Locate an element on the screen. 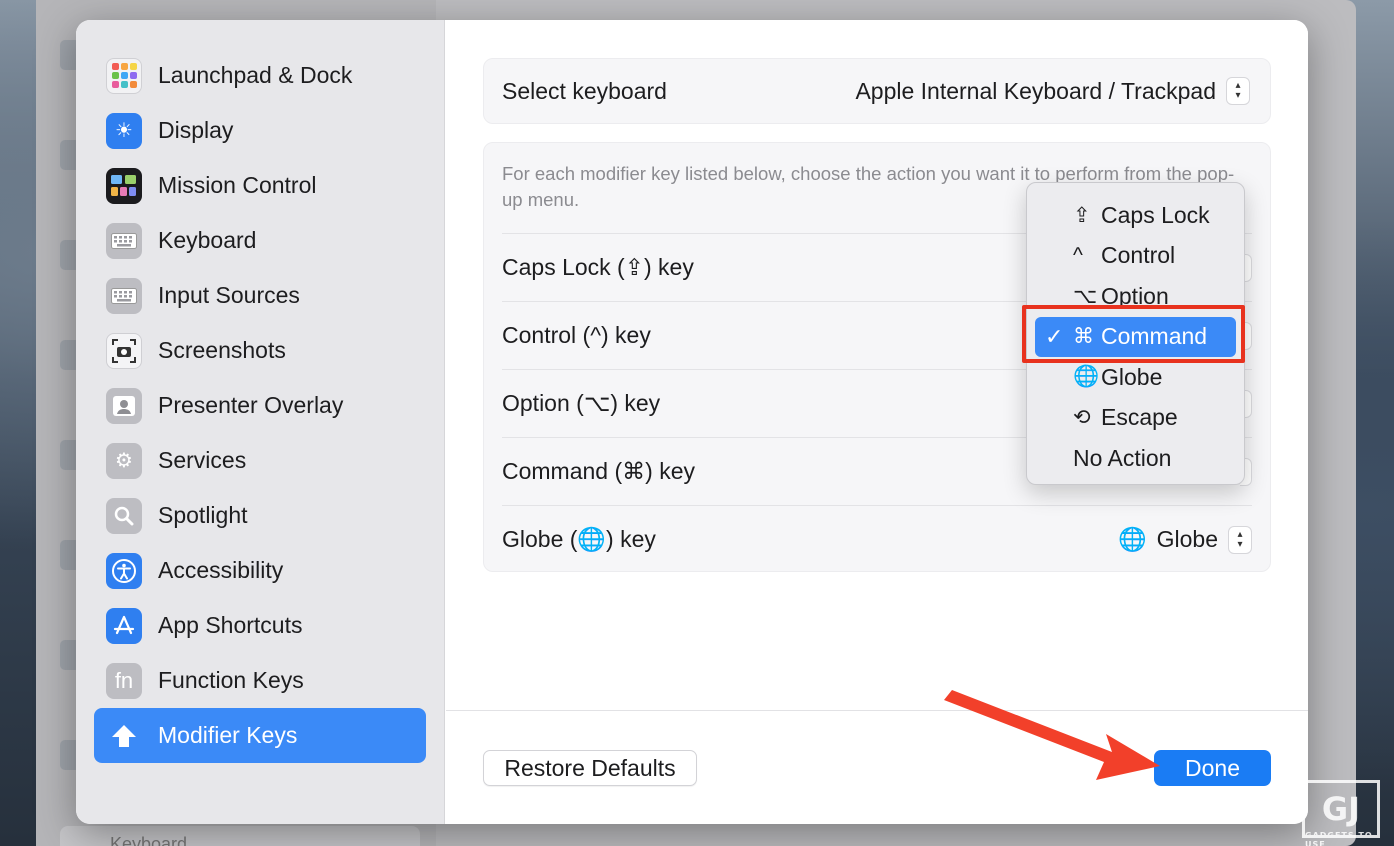 Image resolution: width=1394 pixels, height=846 pixels. done-button: Done is located at coordinates (1212, 768).